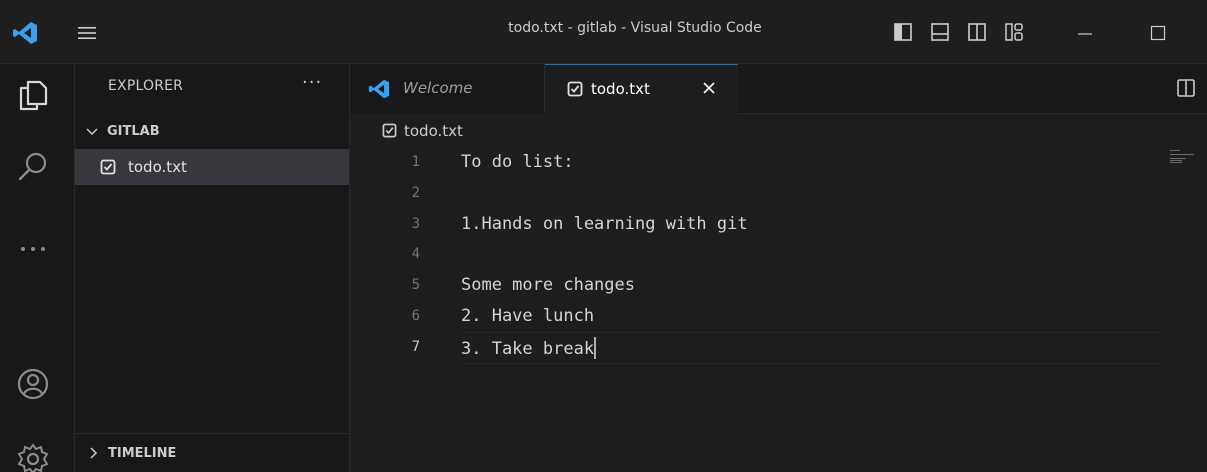 The width and height of the screenshot is (1207, 472). What do you see at coordinates (1158, 33) in the screenshot?
I see `maximize-icon` at bounding box center [1158, 33].